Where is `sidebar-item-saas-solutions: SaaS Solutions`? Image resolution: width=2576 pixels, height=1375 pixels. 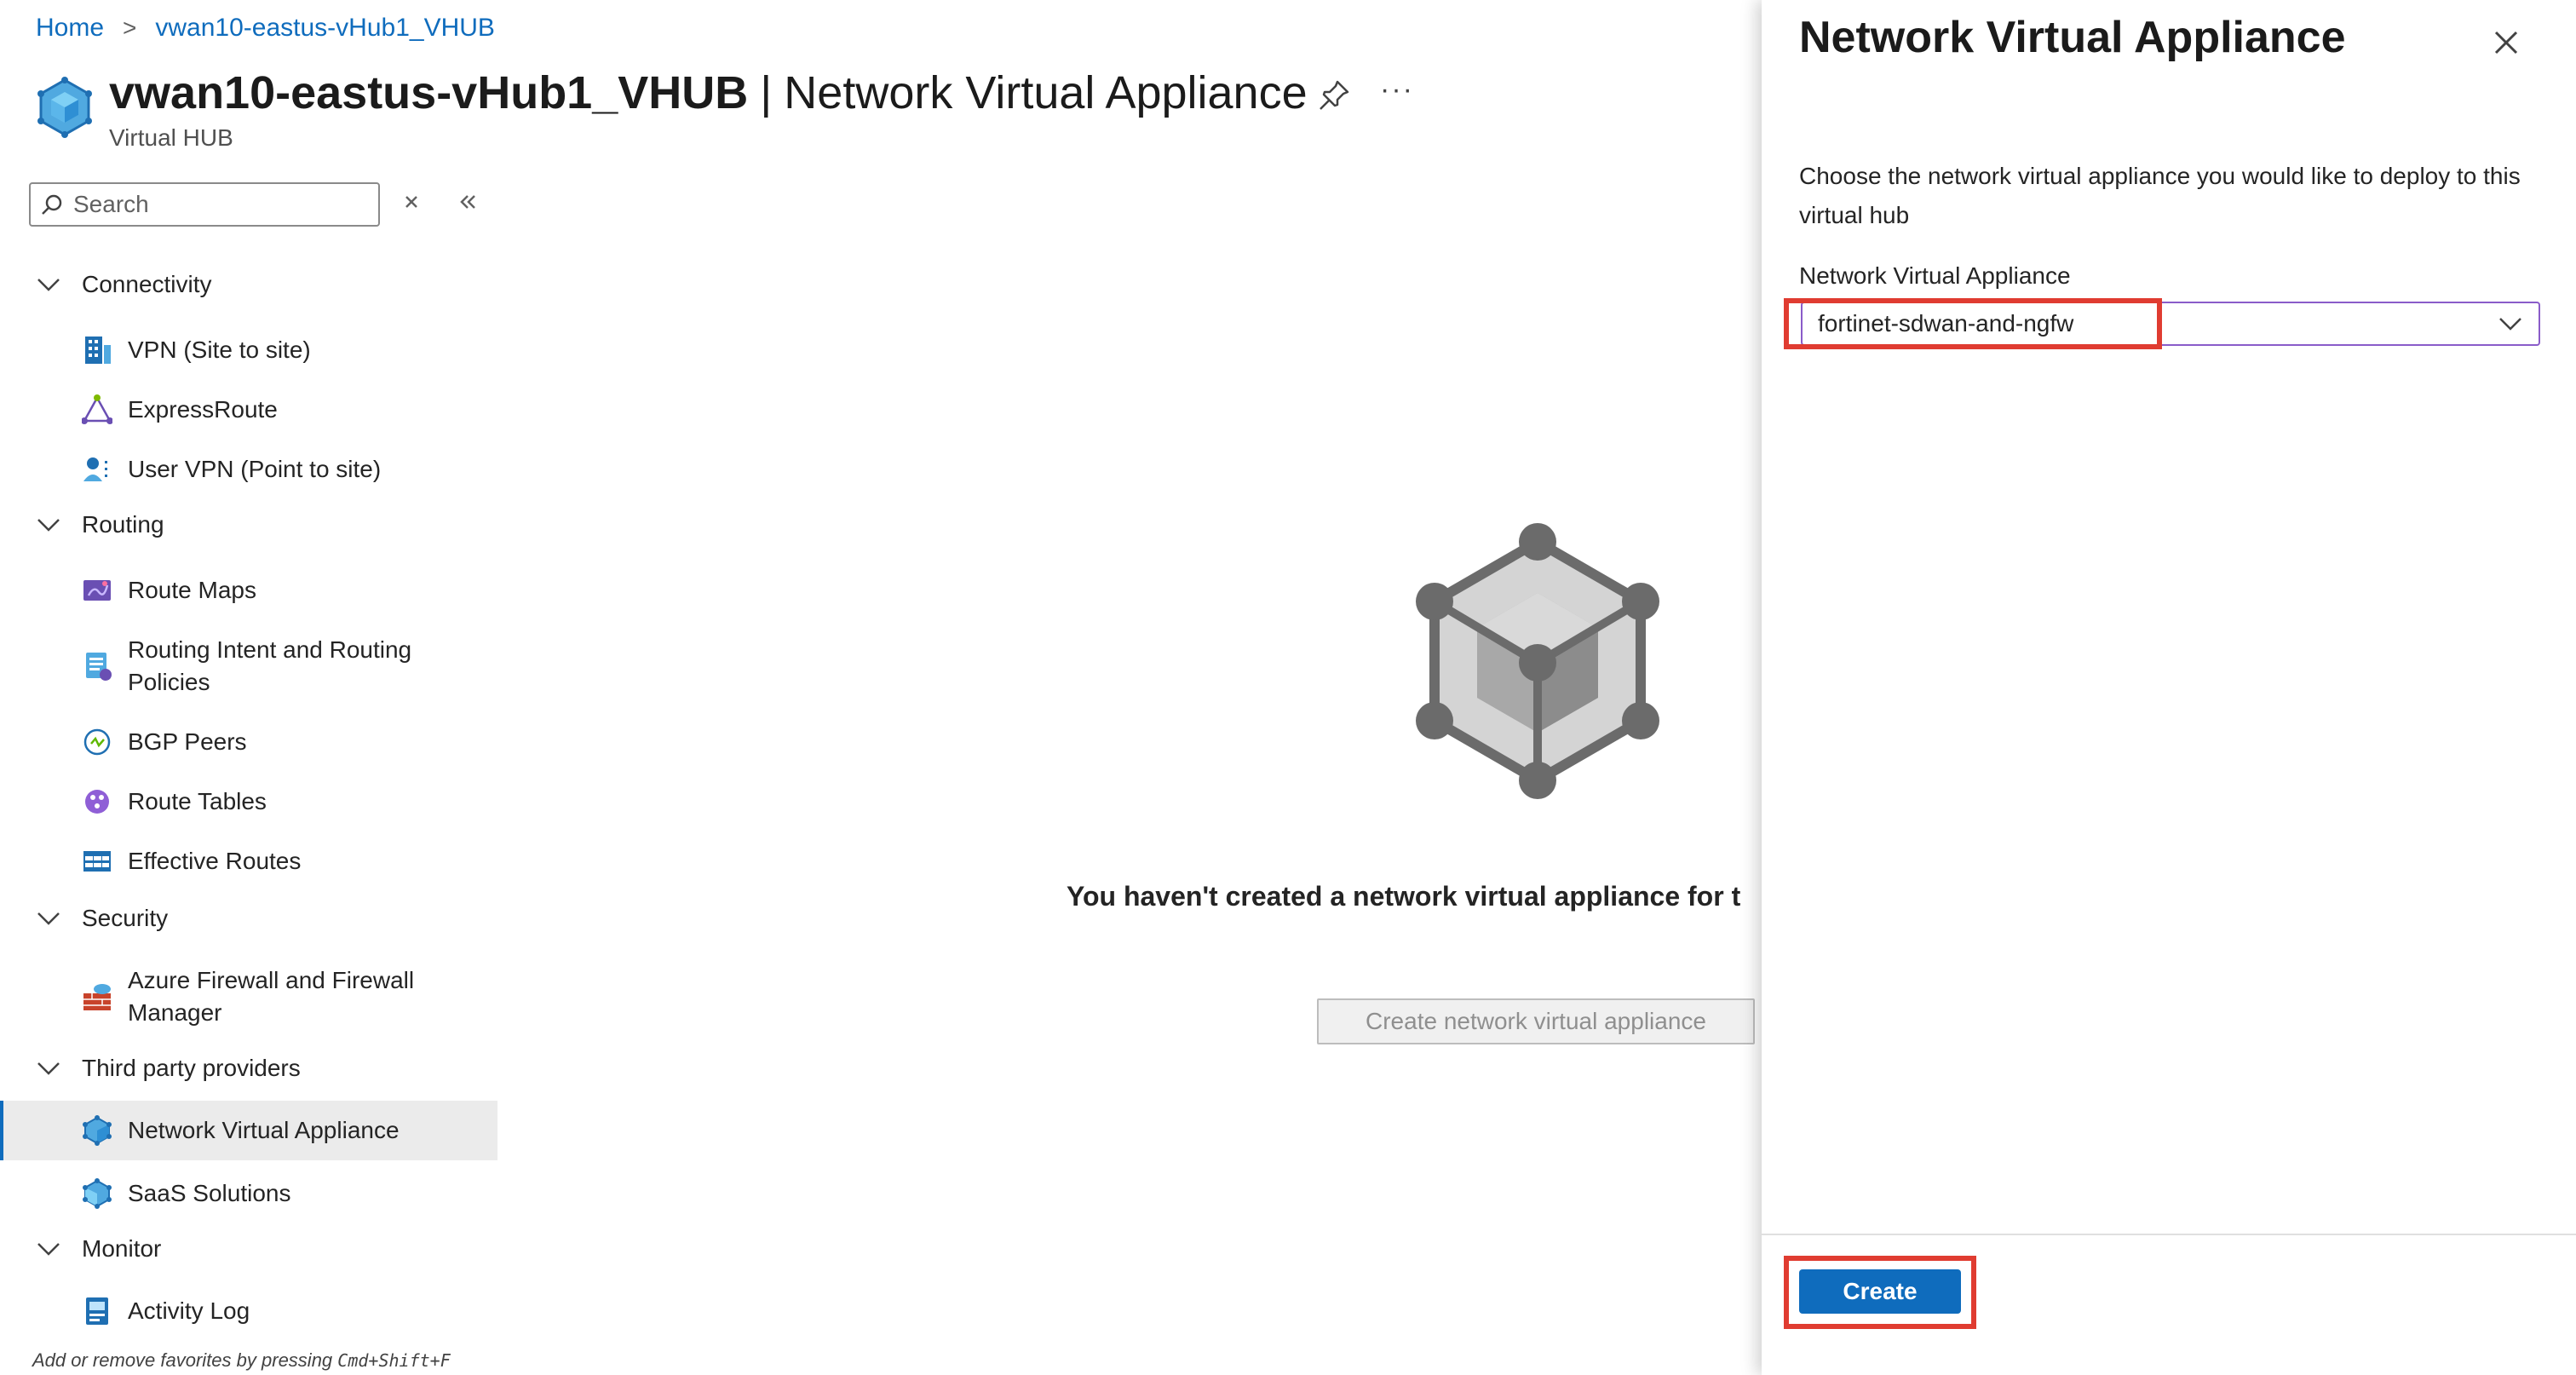 sidebar-item-saas-solutions: SaaS Solutions is located at coordinates (249, 1193).